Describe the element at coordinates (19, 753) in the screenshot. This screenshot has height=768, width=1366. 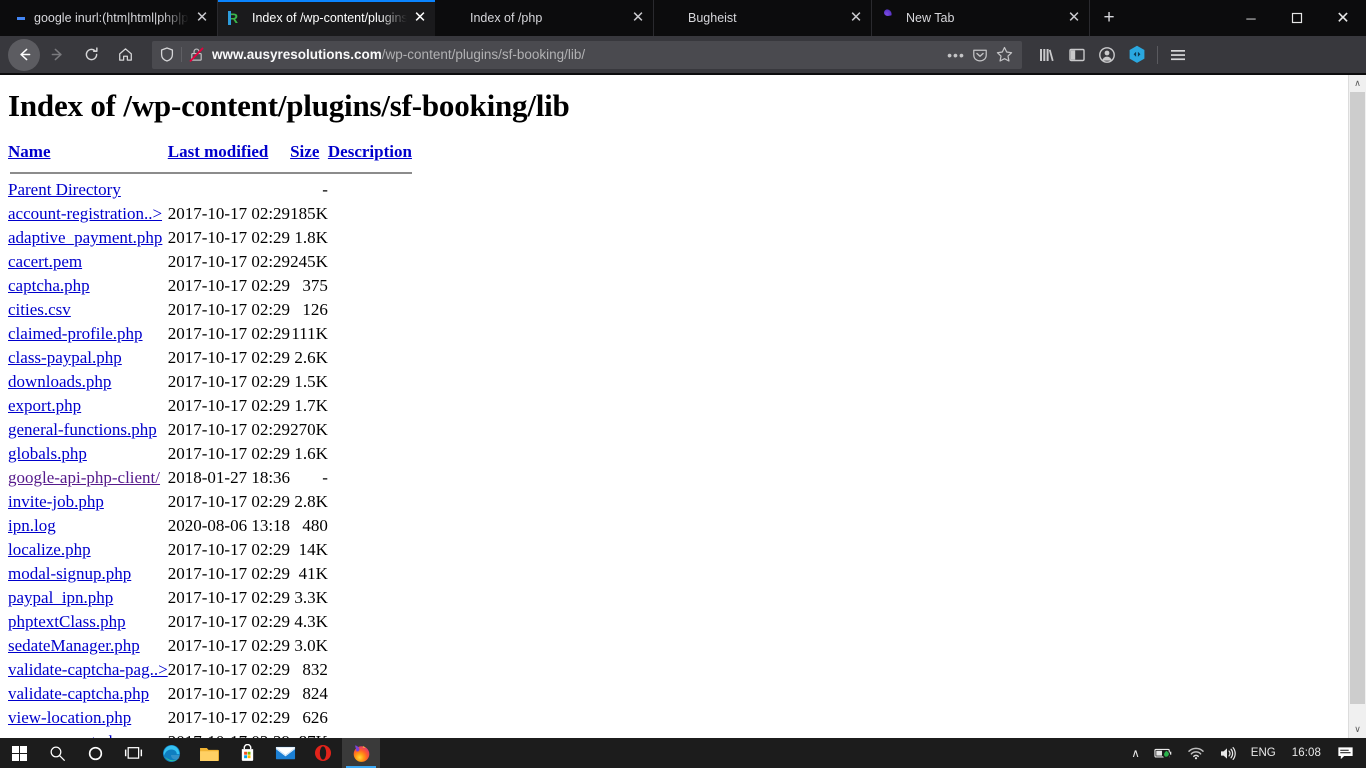
I see `windows-start-icon` at that location.